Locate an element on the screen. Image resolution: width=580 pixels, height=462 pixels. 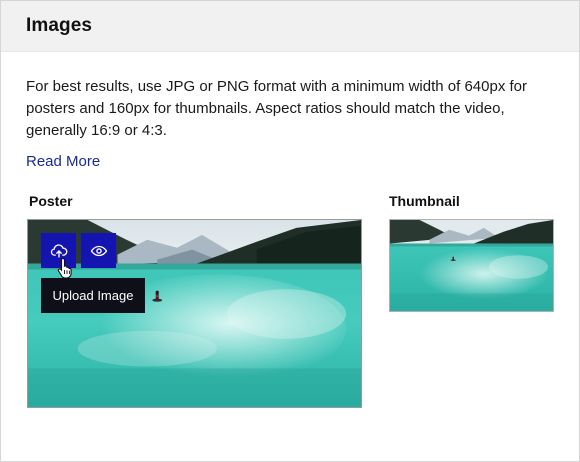
thumbnail-image is located at coordinates (471, 265).